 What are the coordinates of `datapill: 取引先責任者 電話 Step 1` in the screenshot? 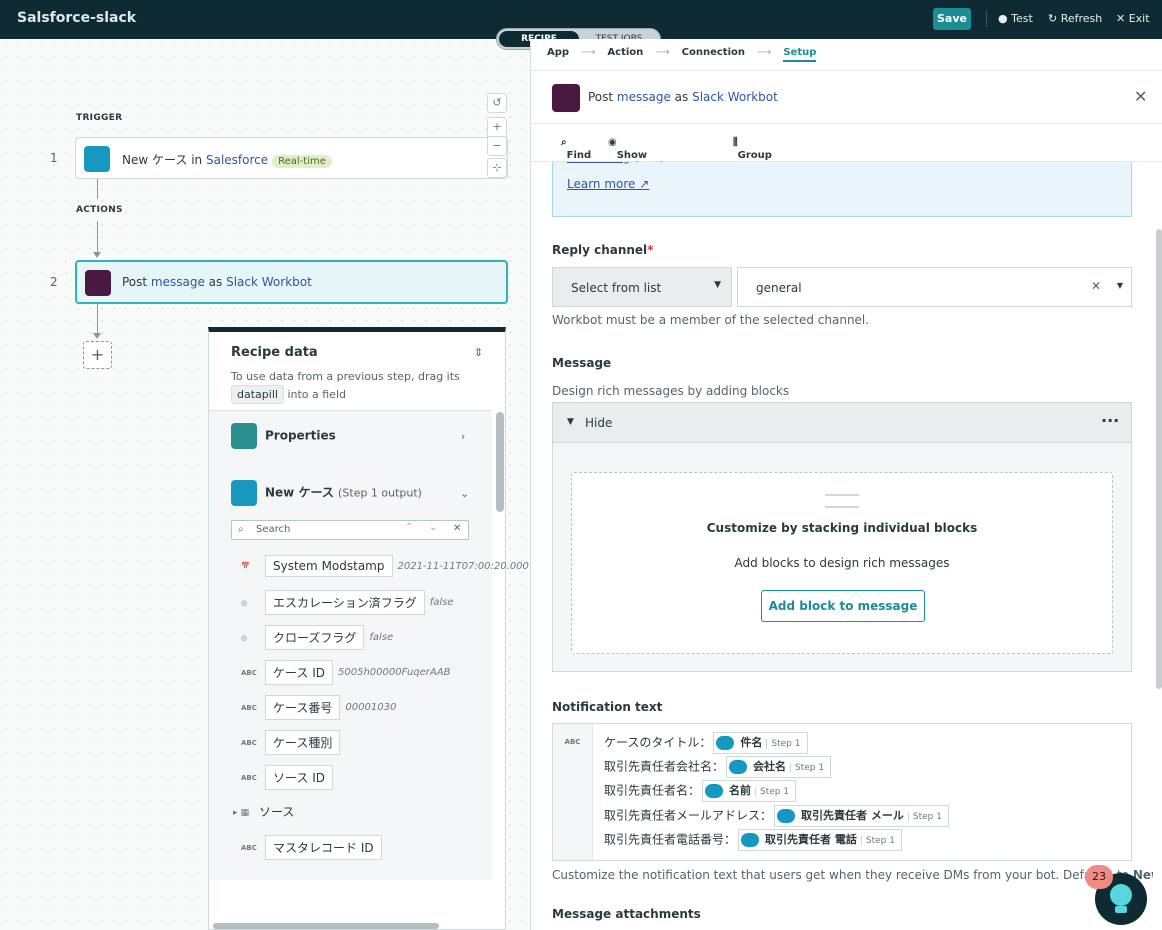 It's located at (820, 840).